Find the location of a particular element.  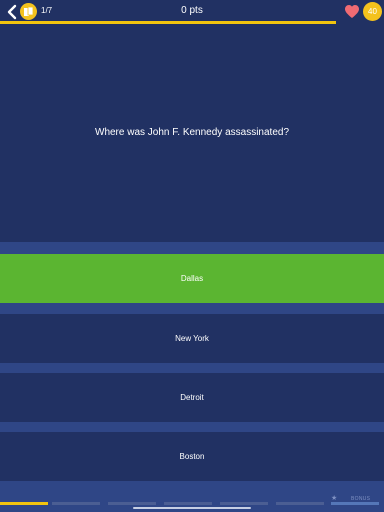

points-display: 0 pts is located at coordinates (192, 10).